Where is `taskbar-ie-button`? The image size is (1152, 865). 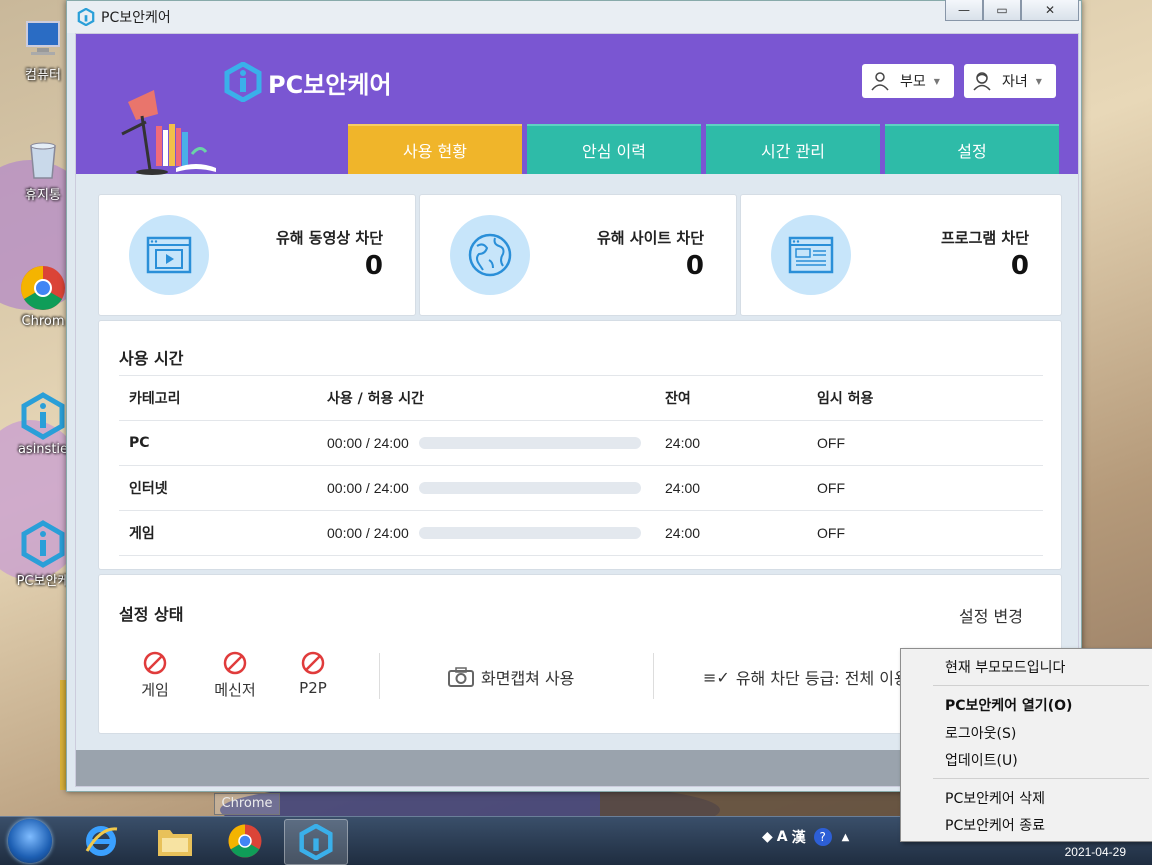
taskbar-ie-button is located at coordinates (101, 841).